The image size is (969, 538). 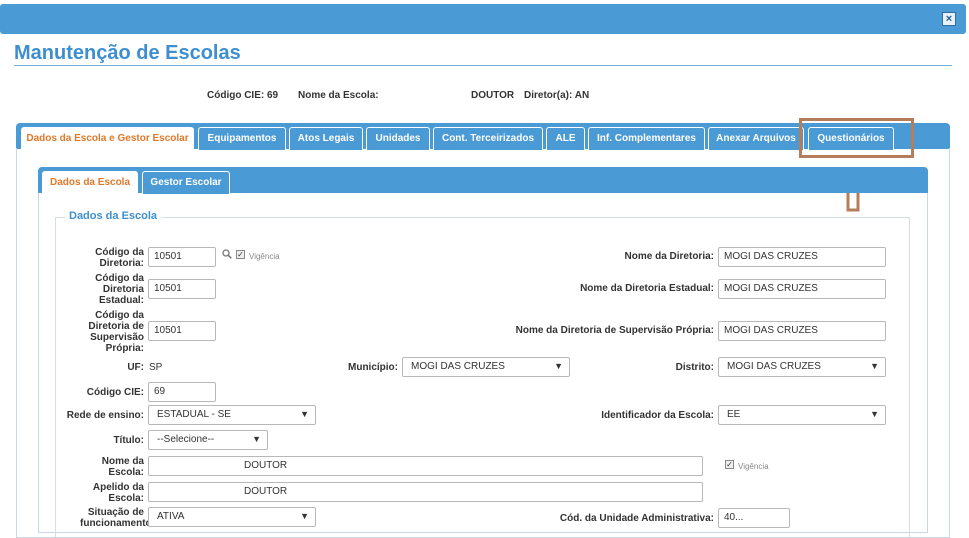 I want to click on tab-unidades: Unidades, so click(x=398, y=138).